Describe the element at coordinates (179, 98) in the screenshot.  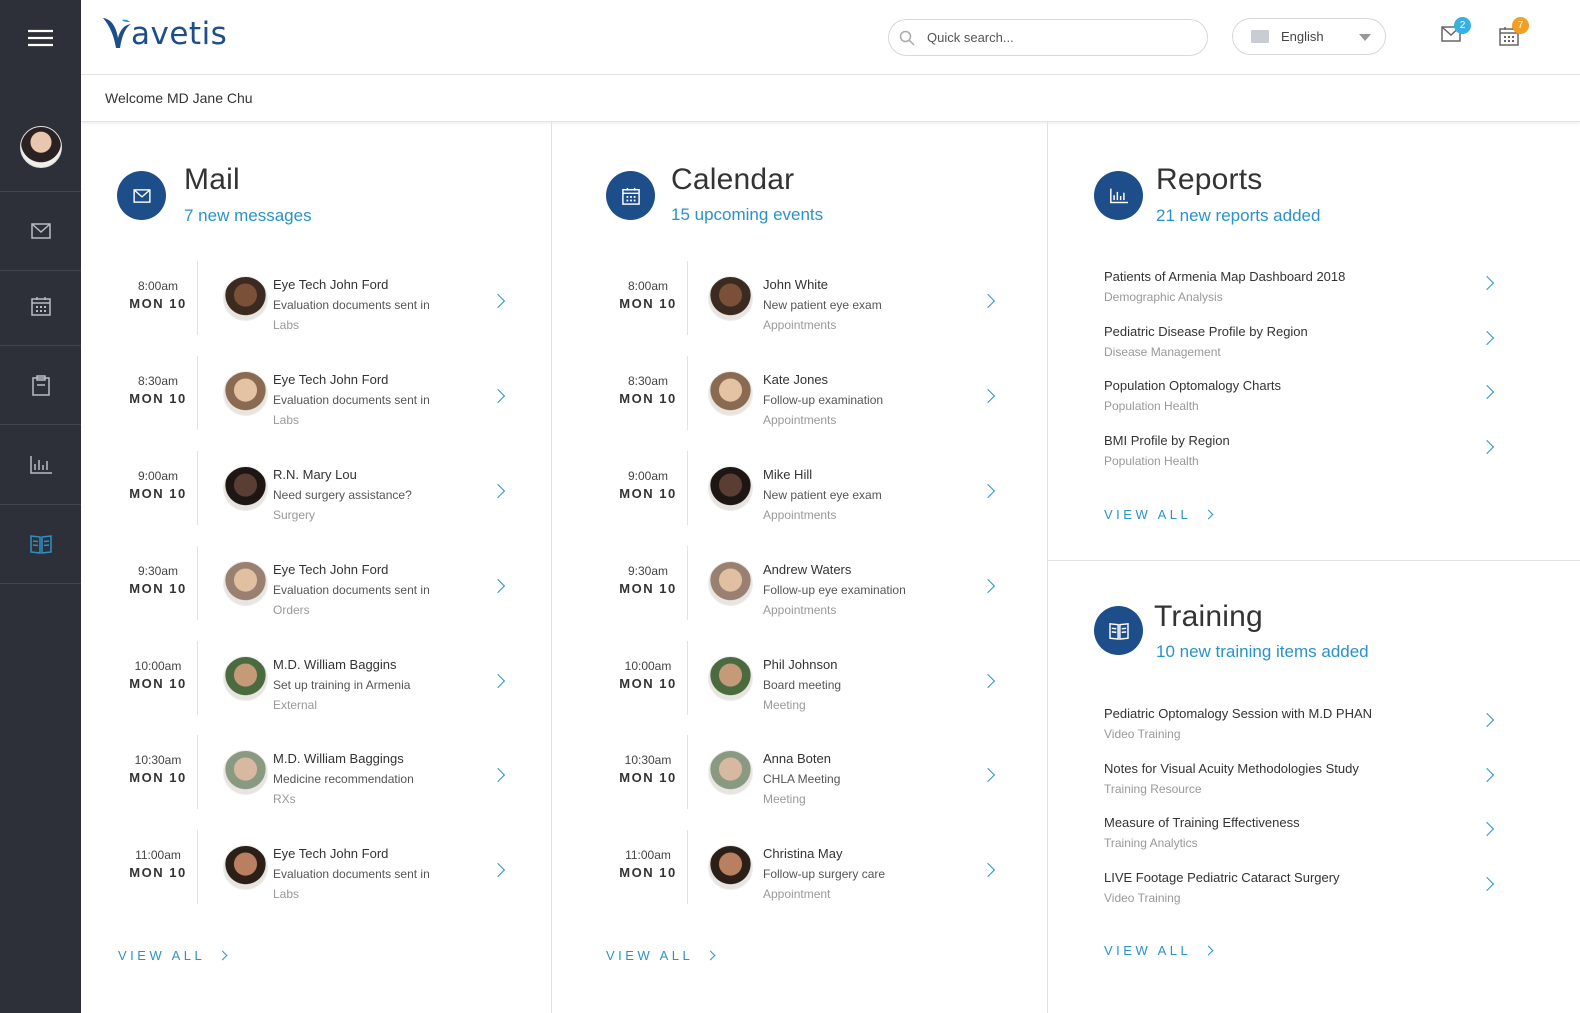
I see `welcome-text: Welcome MD Jane Chu` at that location.